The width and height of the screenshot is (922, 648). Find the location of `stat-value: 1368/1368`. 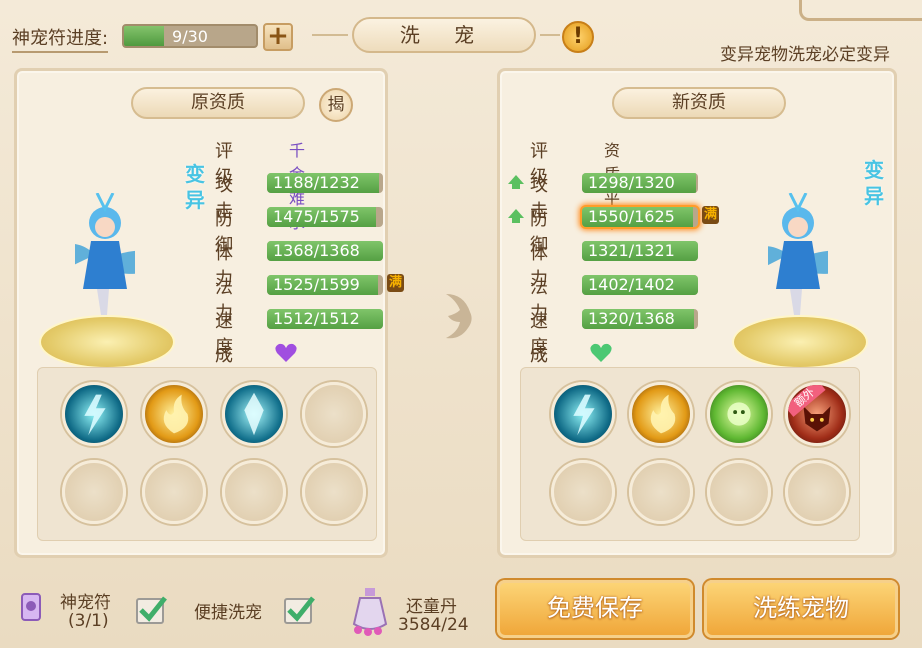

stat-value: 1368/1368 is located at coordinates (316, 250).